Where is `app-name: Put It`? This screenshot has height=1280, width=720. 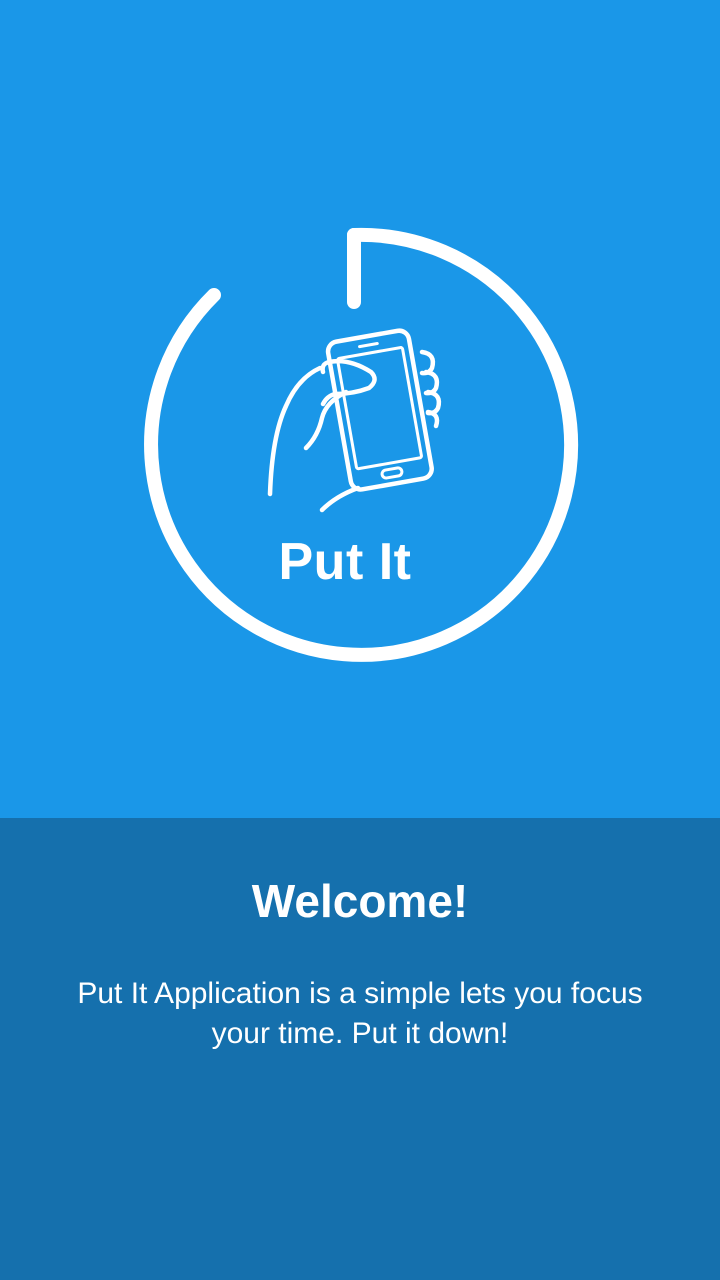
app-name: Put It is located at coordinates (345, 562).